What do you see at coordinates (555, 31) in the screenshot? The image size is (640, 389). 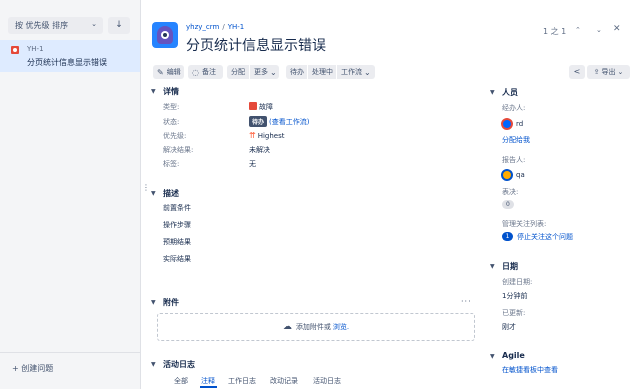 I see `pager-count: 1 之 1` at bounding box center [555, 31].